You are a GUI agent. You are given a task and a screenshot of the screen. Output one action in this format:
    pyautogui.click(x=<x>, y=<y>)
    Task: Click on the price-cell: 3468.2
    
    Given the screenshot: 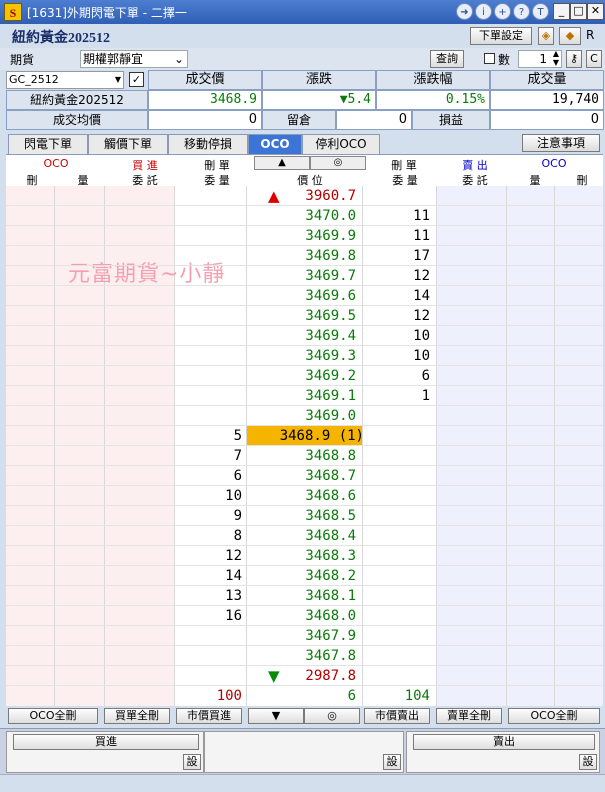 What is the action you would take?
    pyautogui.click(x=312, y=576)
    